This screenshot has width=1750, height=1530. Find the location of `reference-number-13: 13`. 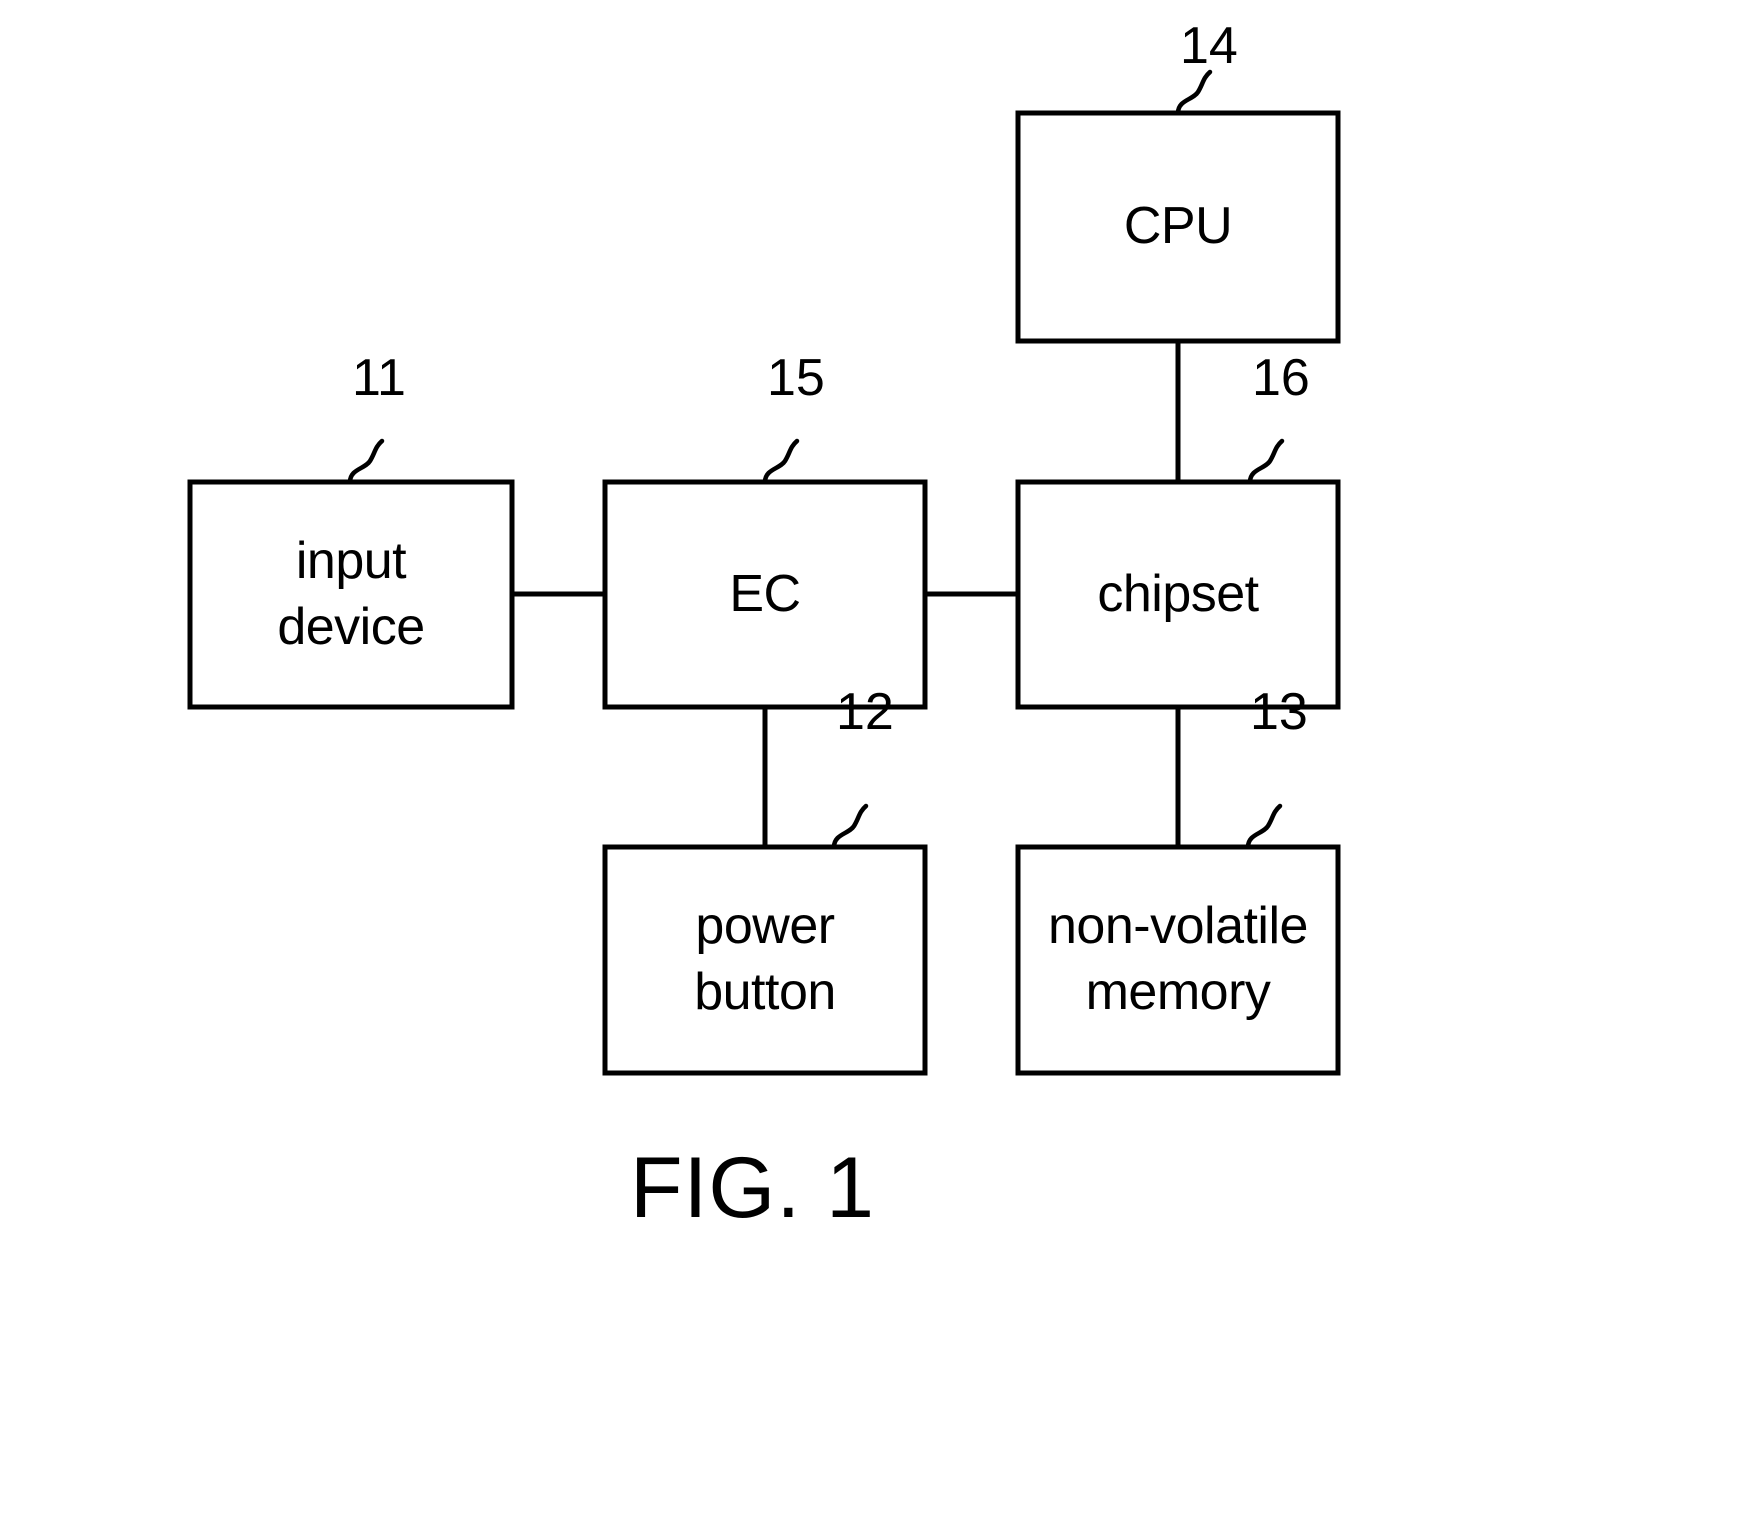

reference-number-13: 13 is located at coordinates (1279, 712).